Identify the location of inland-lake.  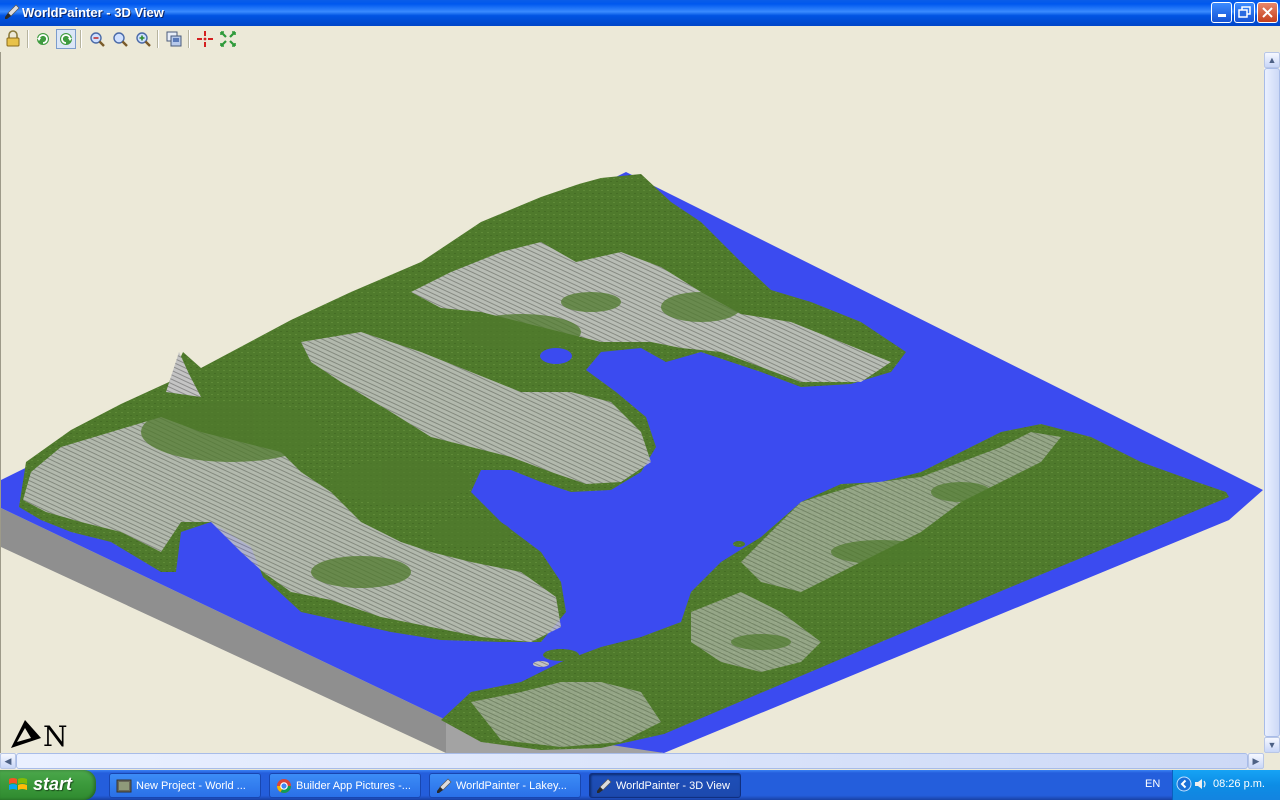
(556, 356).